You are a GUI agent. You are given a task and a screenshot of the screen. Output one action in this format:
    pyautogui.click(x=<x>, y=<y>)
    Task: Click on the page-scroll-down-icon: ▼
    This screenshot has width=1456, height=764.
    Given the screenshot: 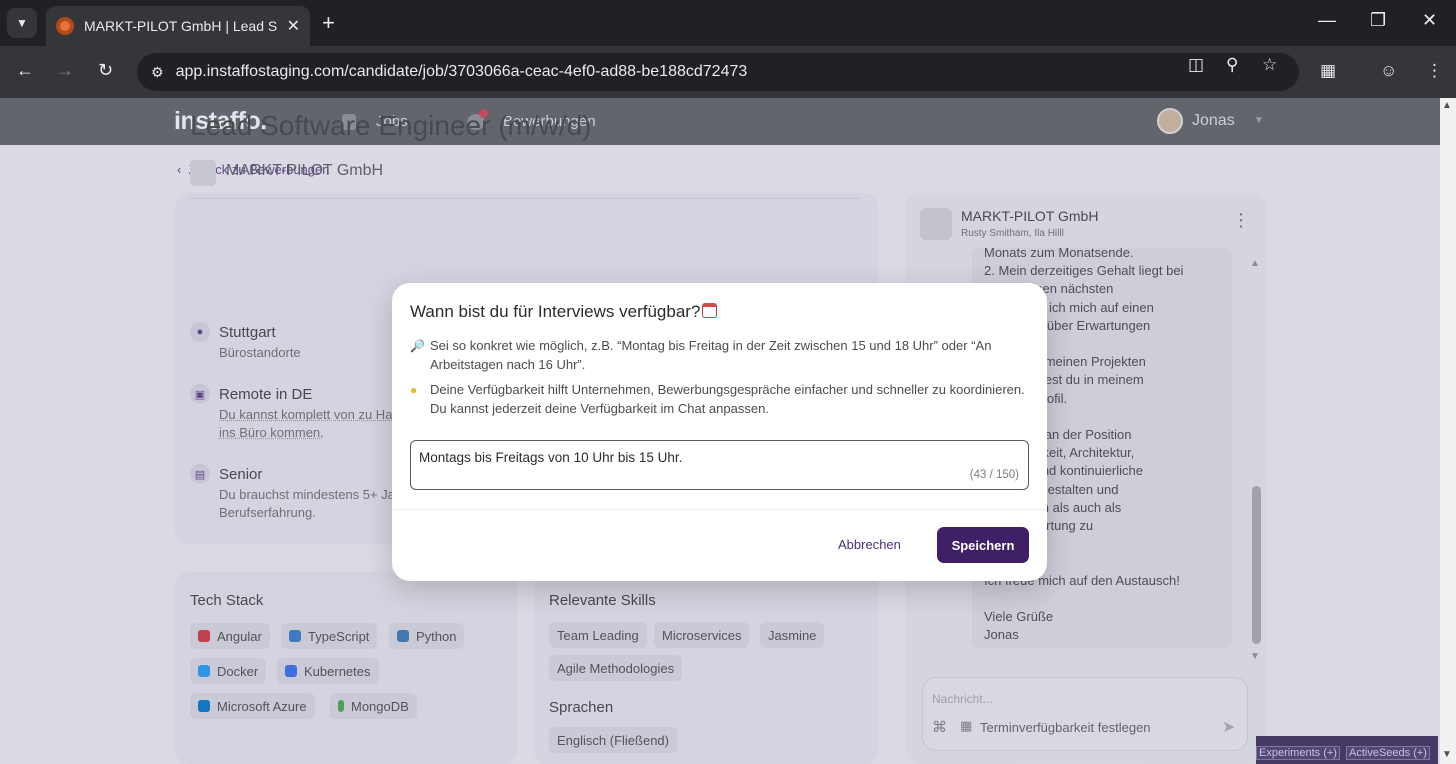 What is the action you would take?
    pyautogui.click(x=1447, y=754)
    